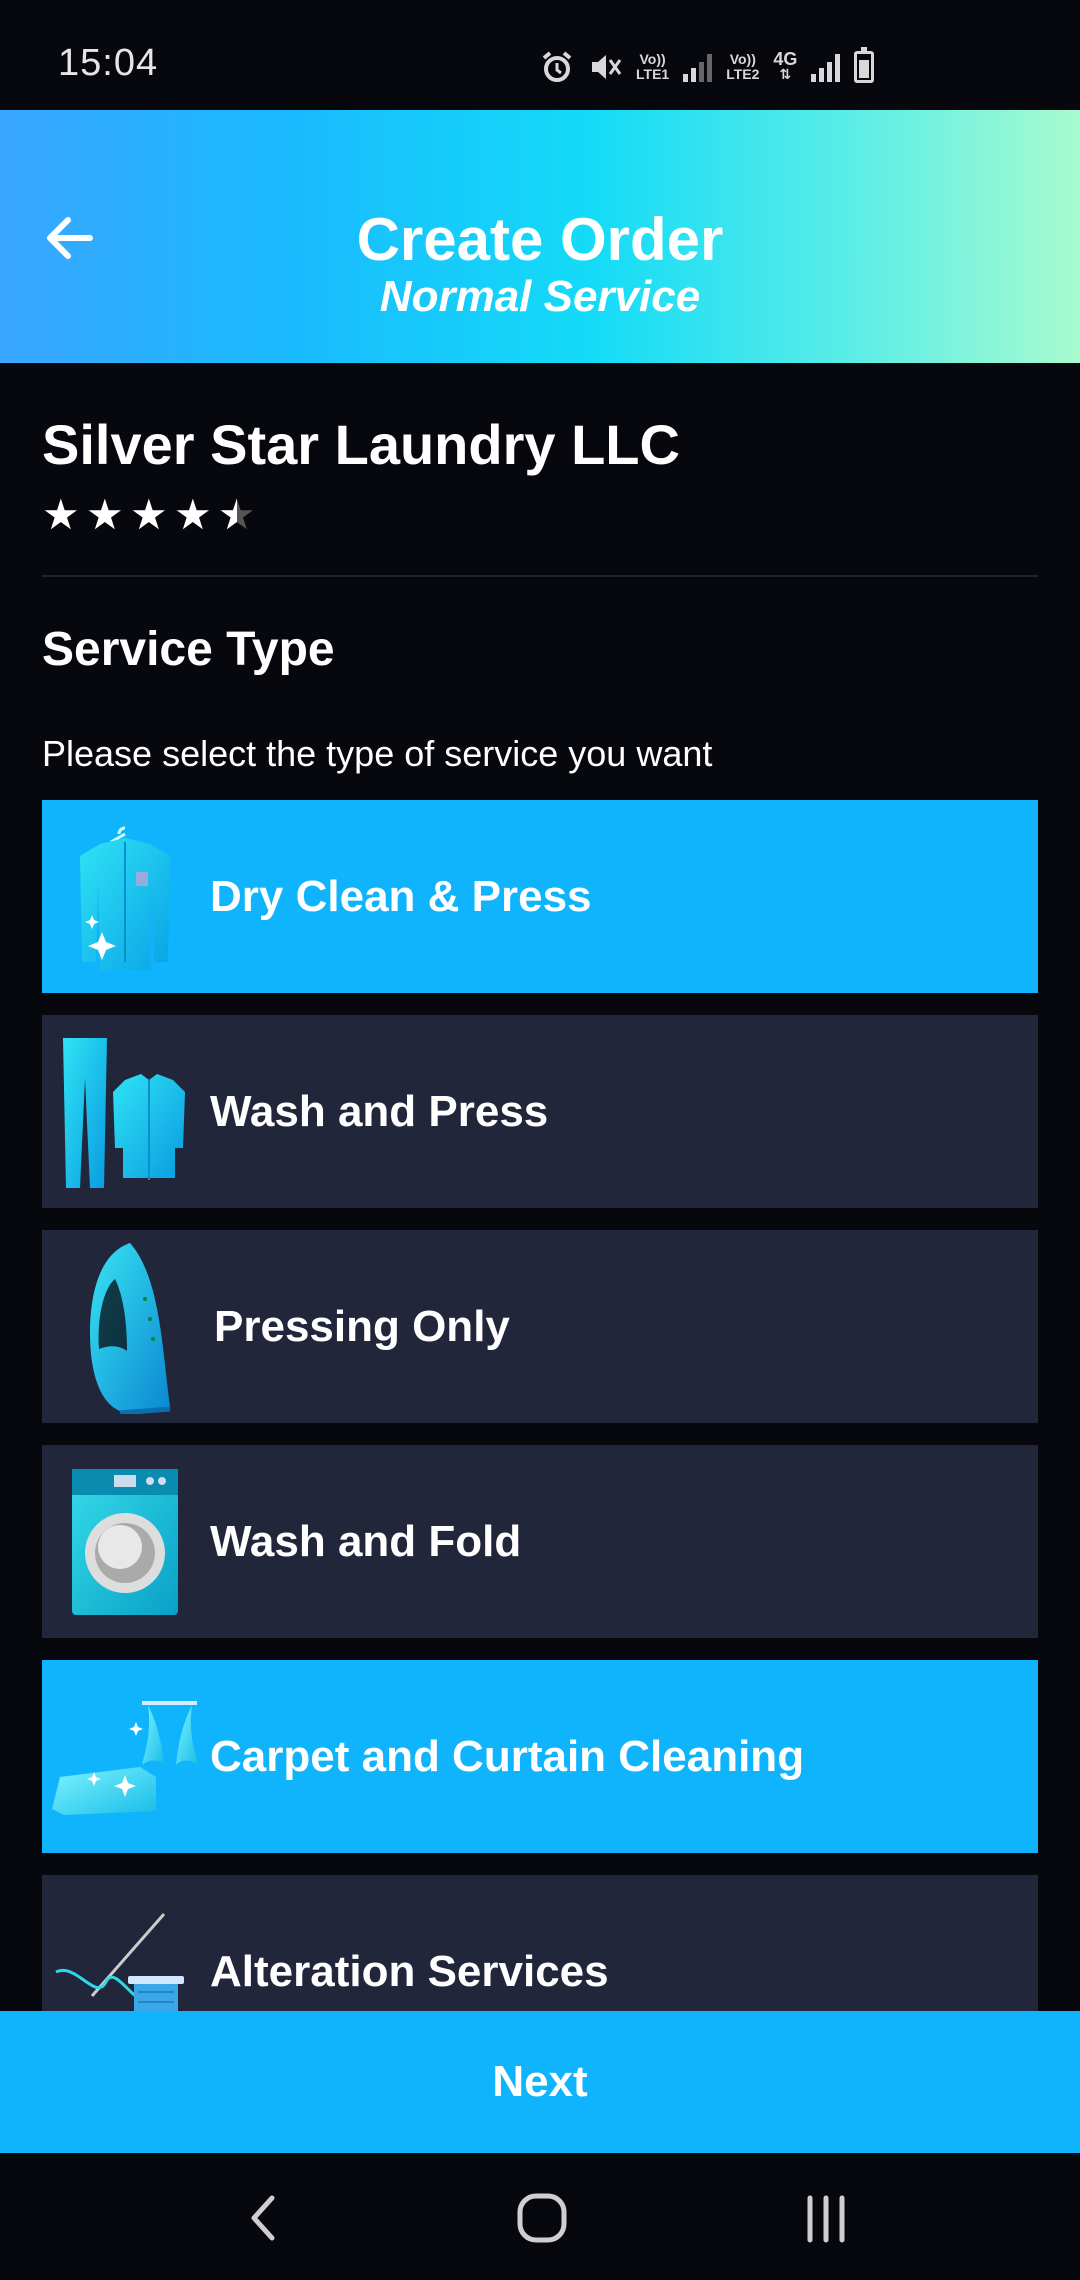  I want to click on sim2-lte: LTE2, so click(743, 74).